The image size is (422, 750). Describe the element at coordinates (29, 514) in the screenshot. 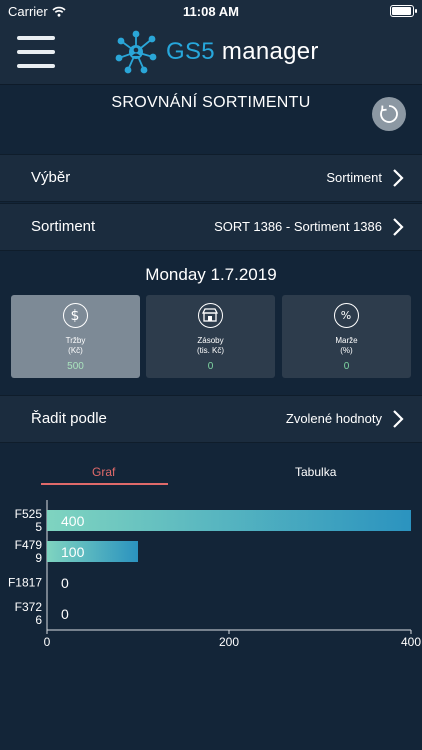

I see `category-label: F525` at that location.